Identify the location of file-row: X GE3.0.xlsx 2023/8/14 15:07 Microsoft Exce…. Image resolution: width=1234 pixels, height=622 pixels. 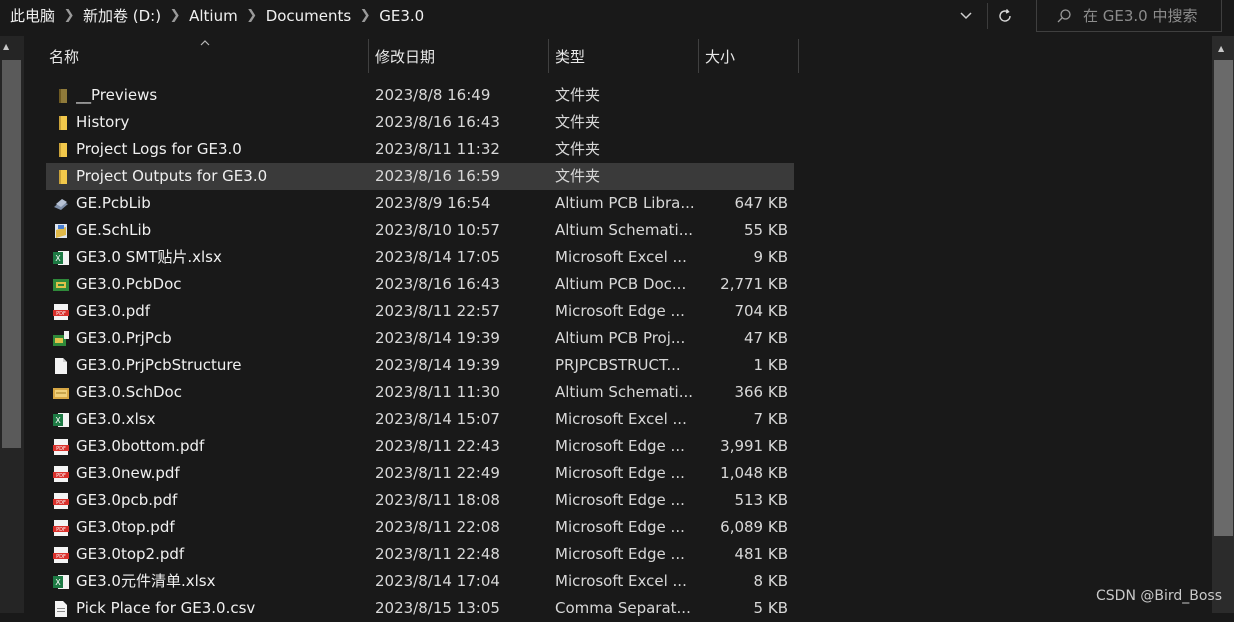
(420, 419).